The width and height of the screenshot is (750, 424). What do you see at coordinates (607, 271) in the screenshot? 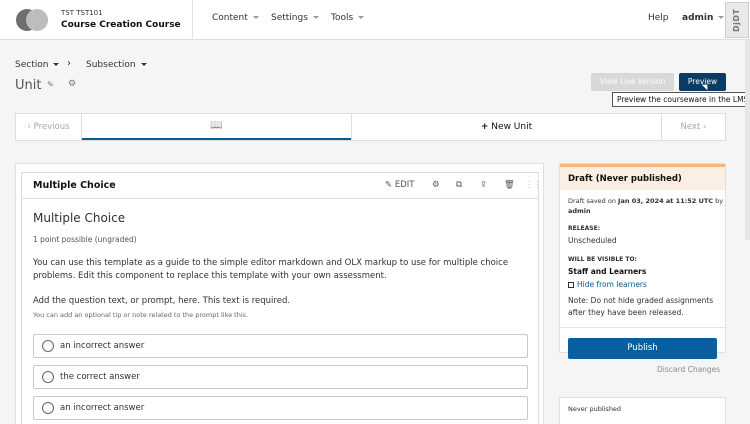
I see `visible-value: Staff and Learners` at bounding box center [607, 271].